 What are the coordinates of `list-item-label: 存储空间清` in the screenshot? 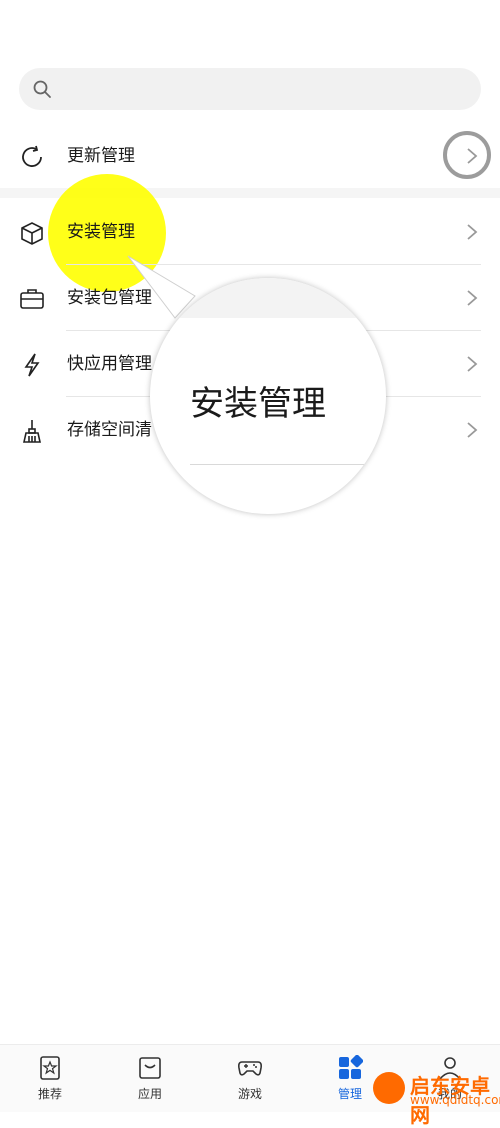 It's located at (109, 430).